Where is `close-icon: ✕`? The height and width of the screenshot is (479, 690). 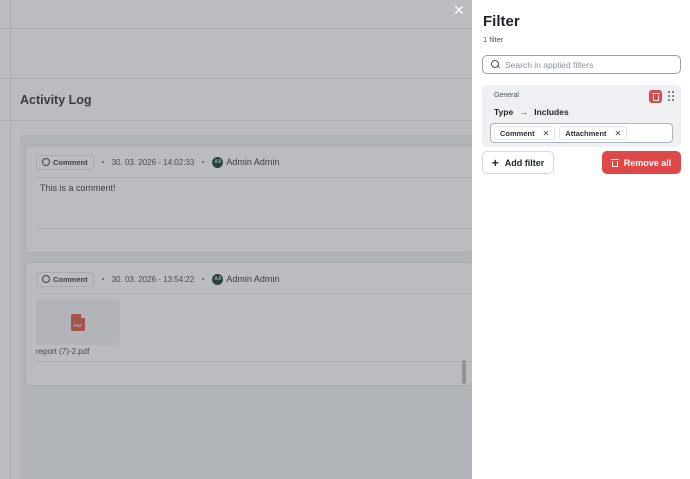 close-icon: ✕ is located at coordinates (459, 10).